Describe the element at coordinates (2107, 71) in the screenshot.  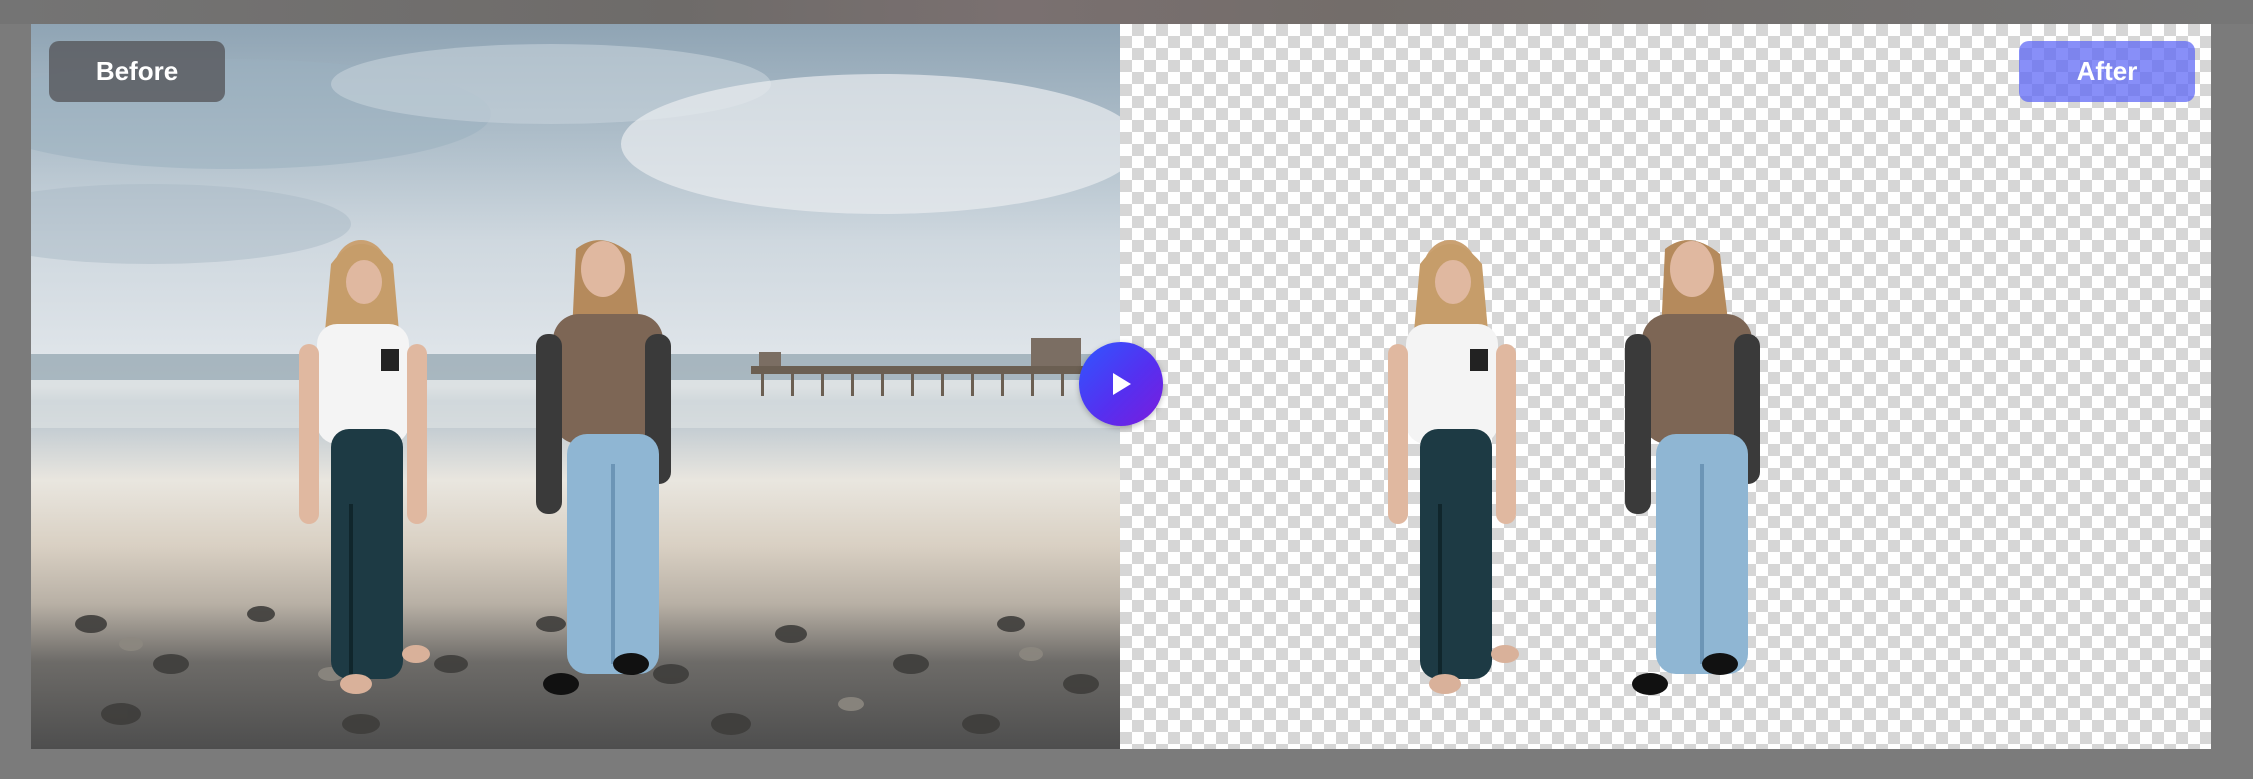
I see `after-label: After` at that location.